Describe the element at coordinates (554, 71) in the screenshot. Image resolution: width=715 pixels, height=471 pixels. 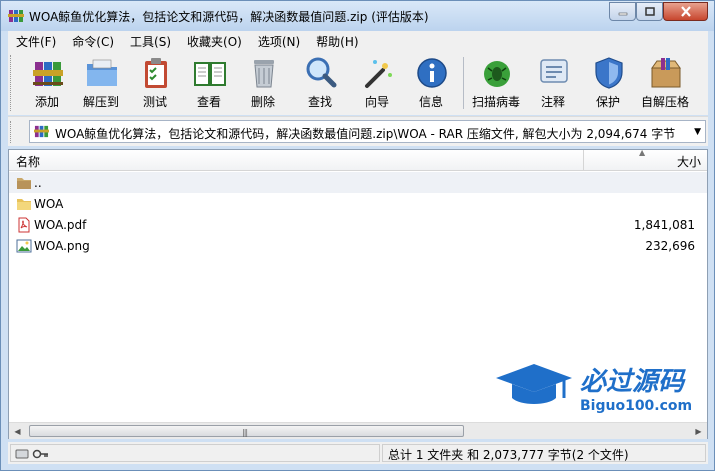
I see `comment-icon` at that location.